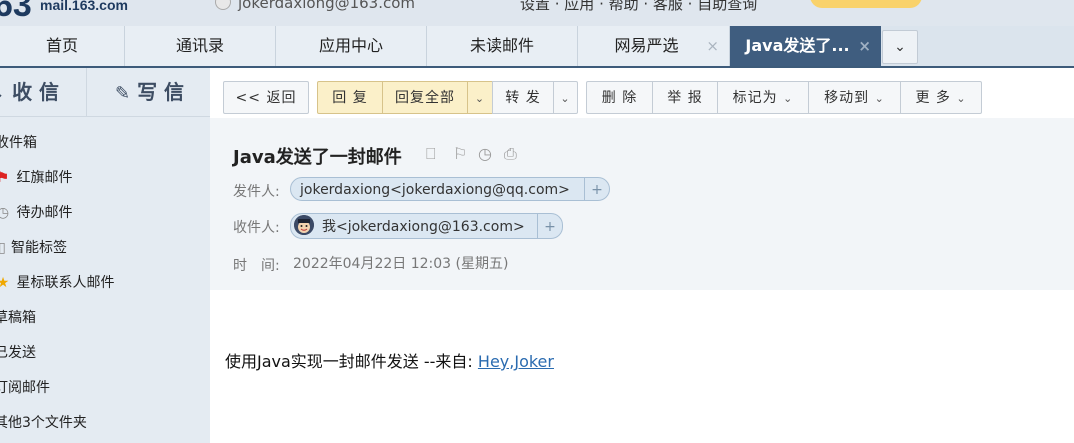 The image size is (1074, 443). I want to click on tab-label: 应用中心, so click(350, 45).